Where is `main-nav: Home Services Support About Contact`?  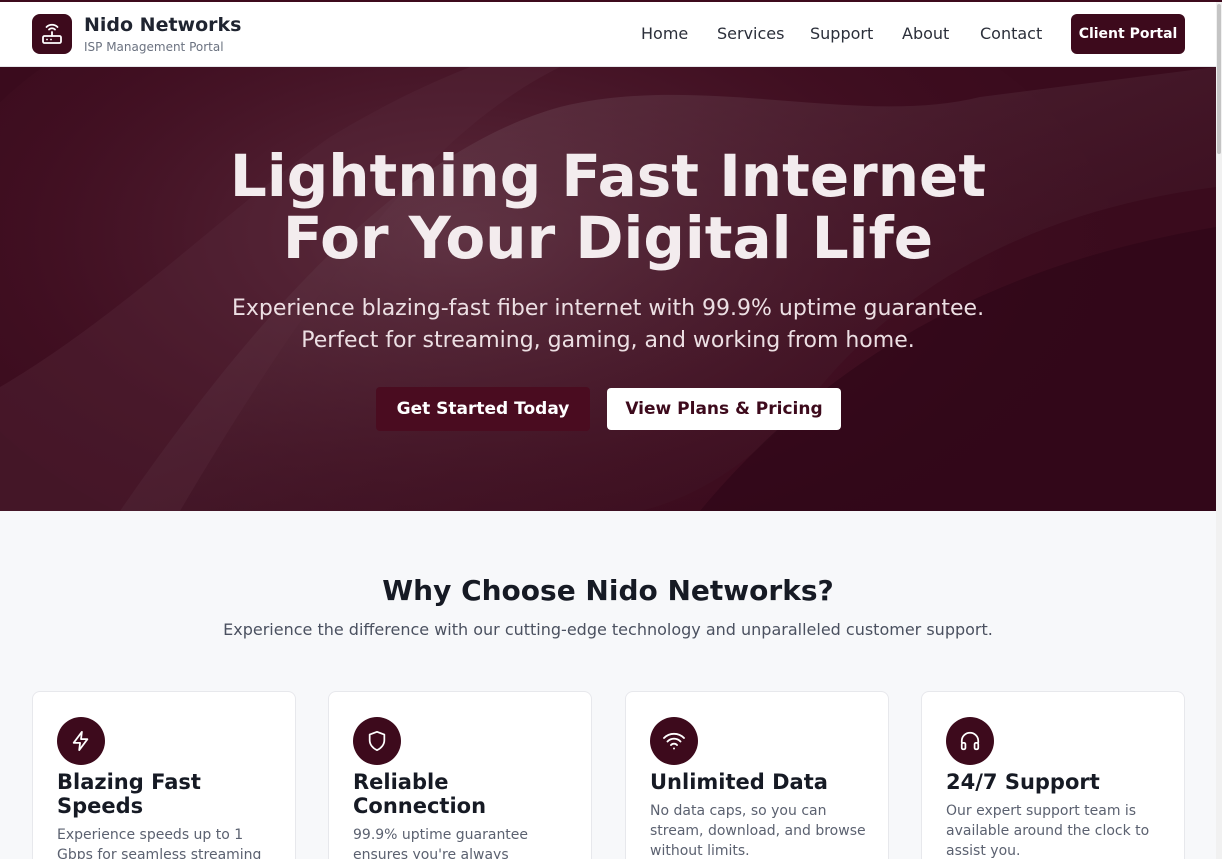 main-nav: Home Services Support About Contact is located at coordinates (608, 36).